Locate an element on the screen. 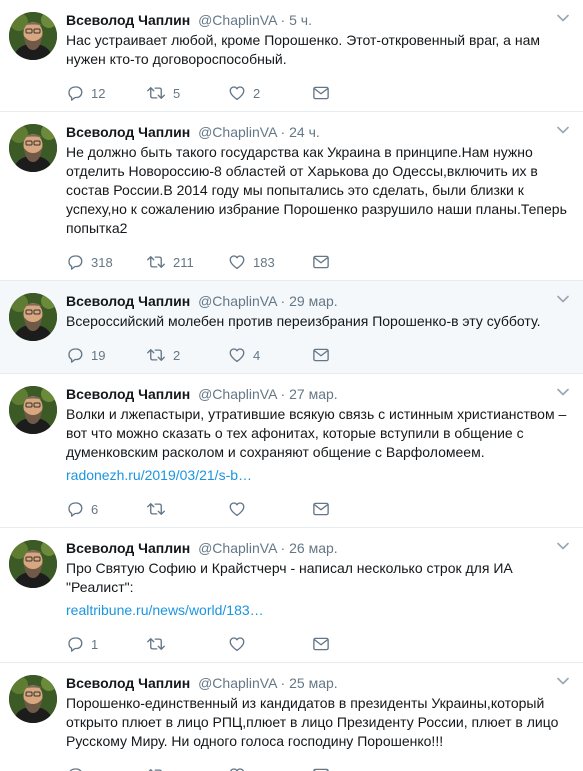 Image resolution: width=583 pixels, height=771 pixels. like-button: 512 is located at coordinates (270, 768).